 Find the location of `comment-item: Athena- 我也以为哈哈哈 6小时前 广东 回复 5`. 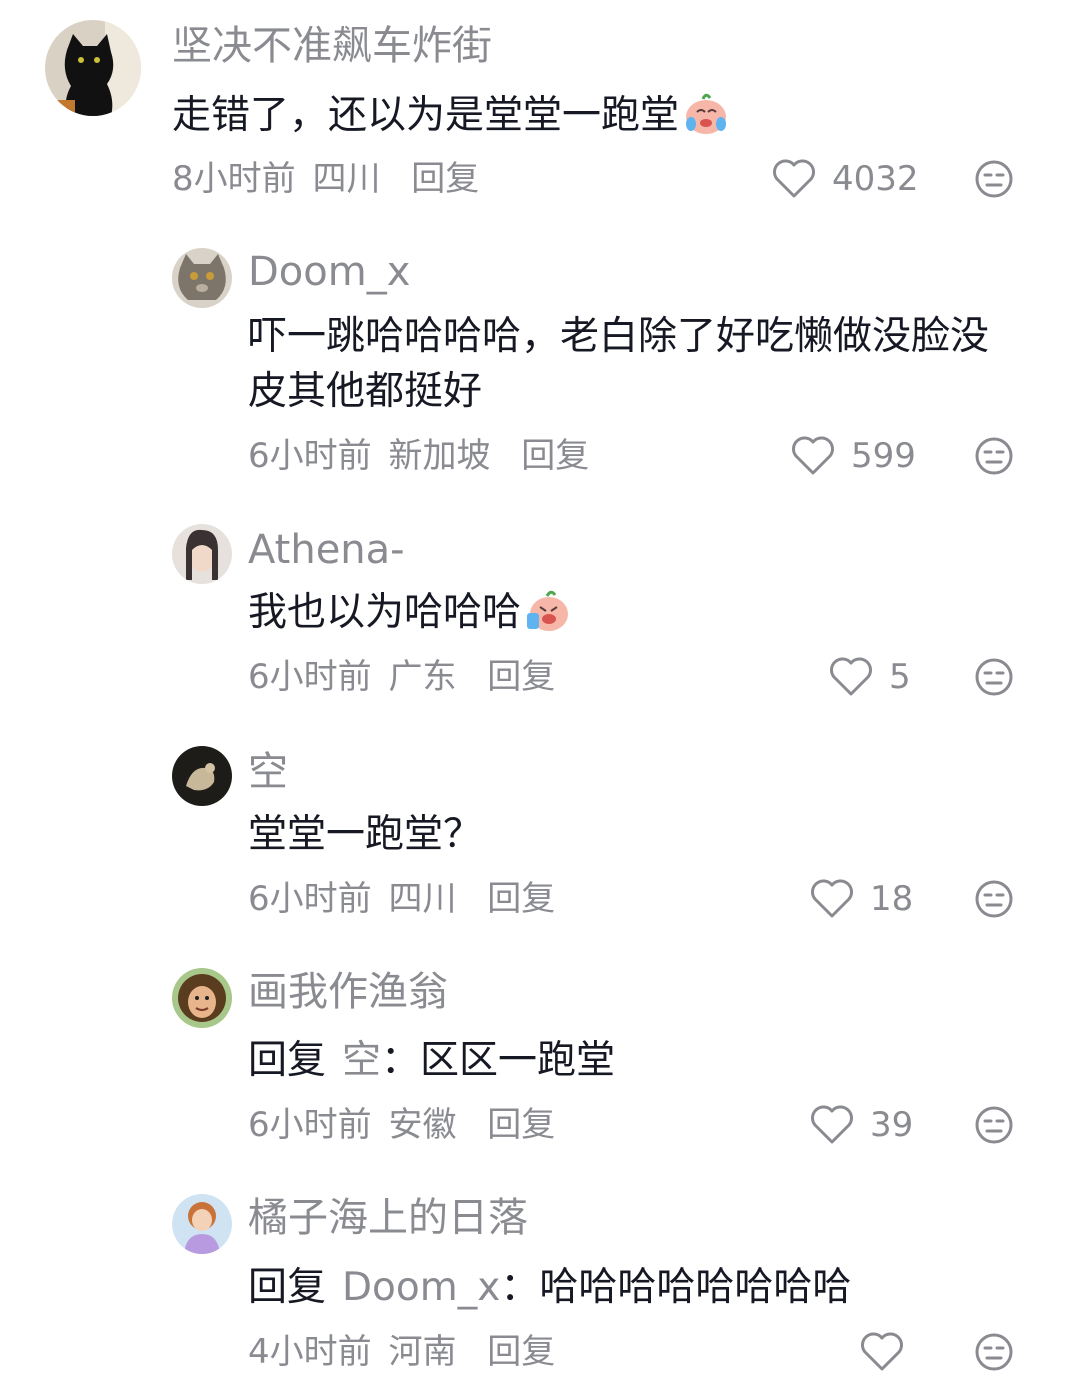

comment-item: Athena- 我也以为哈哈哈 6小时前 广东 回复 5 is located at coordinates (540, 618).